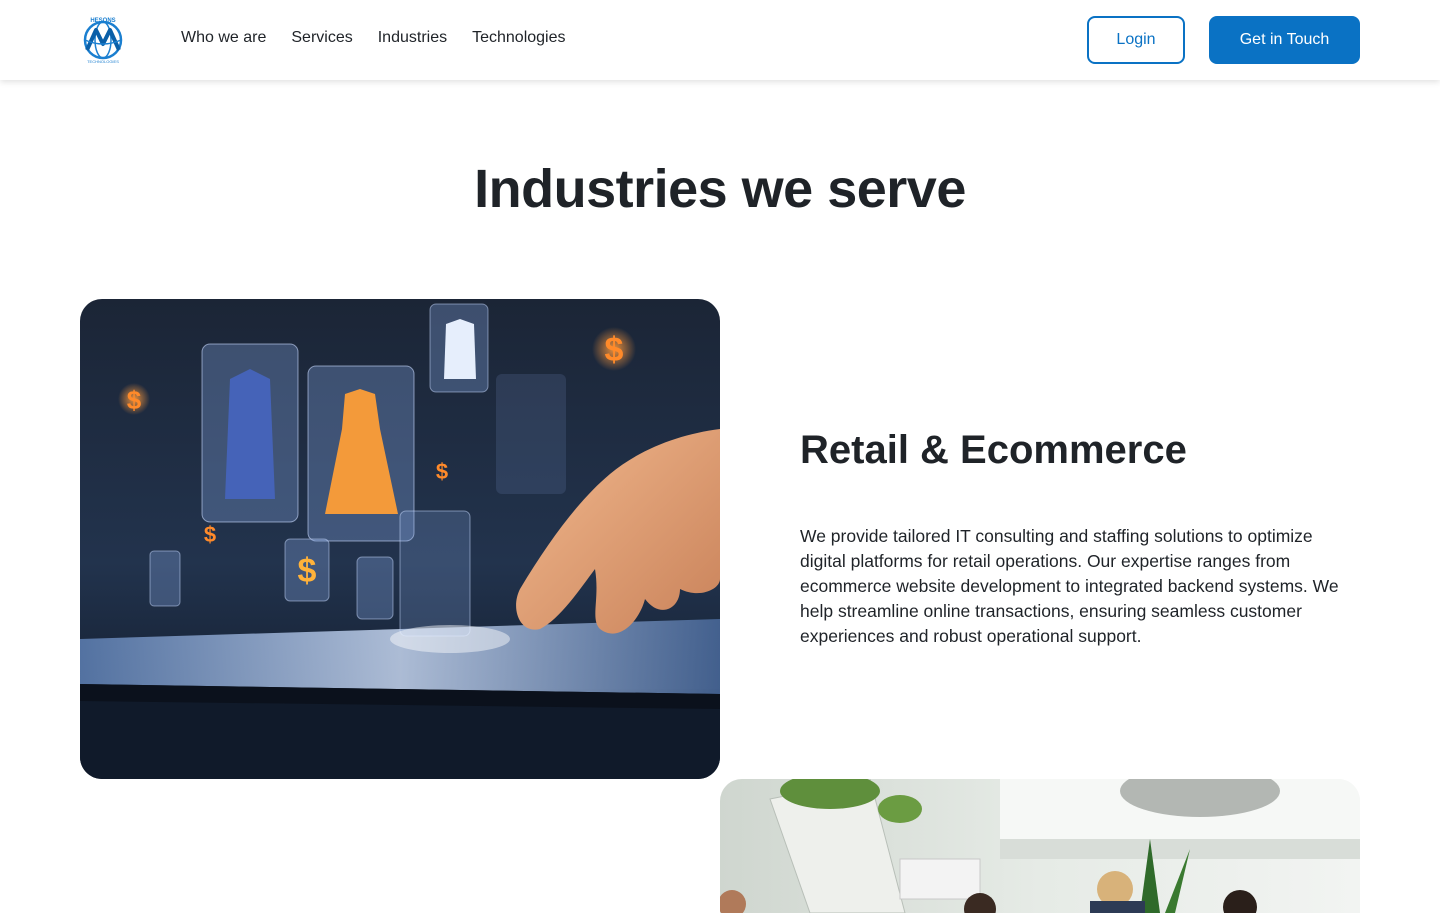 This screenshot has width=1440, height=913. What do you see at coordinates (993, 450) in the screenshot?
I see `industry-heading-retail: Retail & Ecommerce` at bounding box center [993, 450].